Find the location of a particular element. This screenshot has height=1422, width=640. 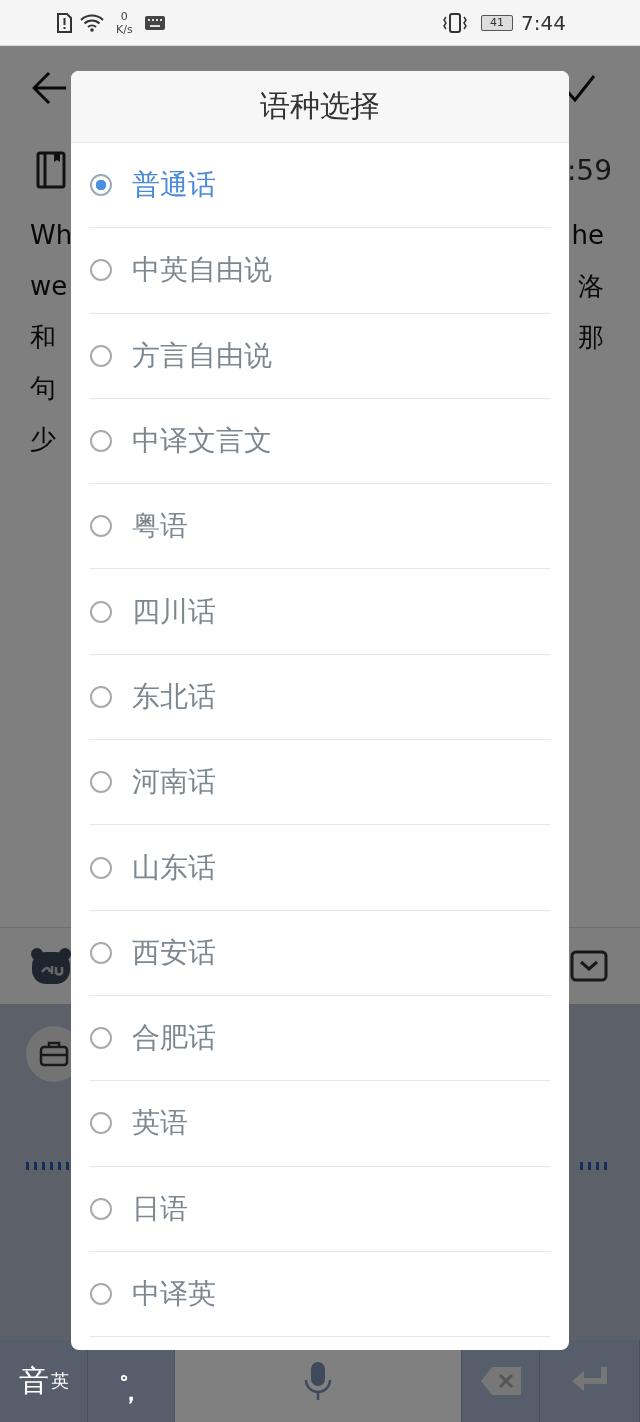

language-option: 合肥话 is located at coordinates (320, 1038).